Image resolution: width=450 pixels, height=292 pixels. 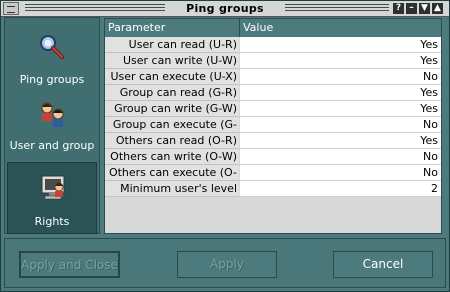 I want to click on apply-button: Apply, so click(x=227, y=264).